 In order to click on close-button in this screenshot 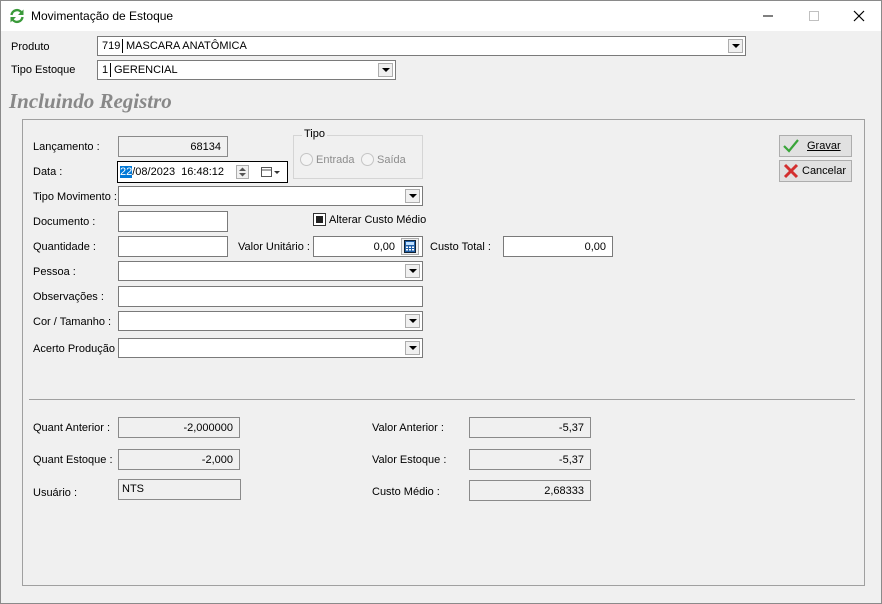, I will do `click(859, 16)`.